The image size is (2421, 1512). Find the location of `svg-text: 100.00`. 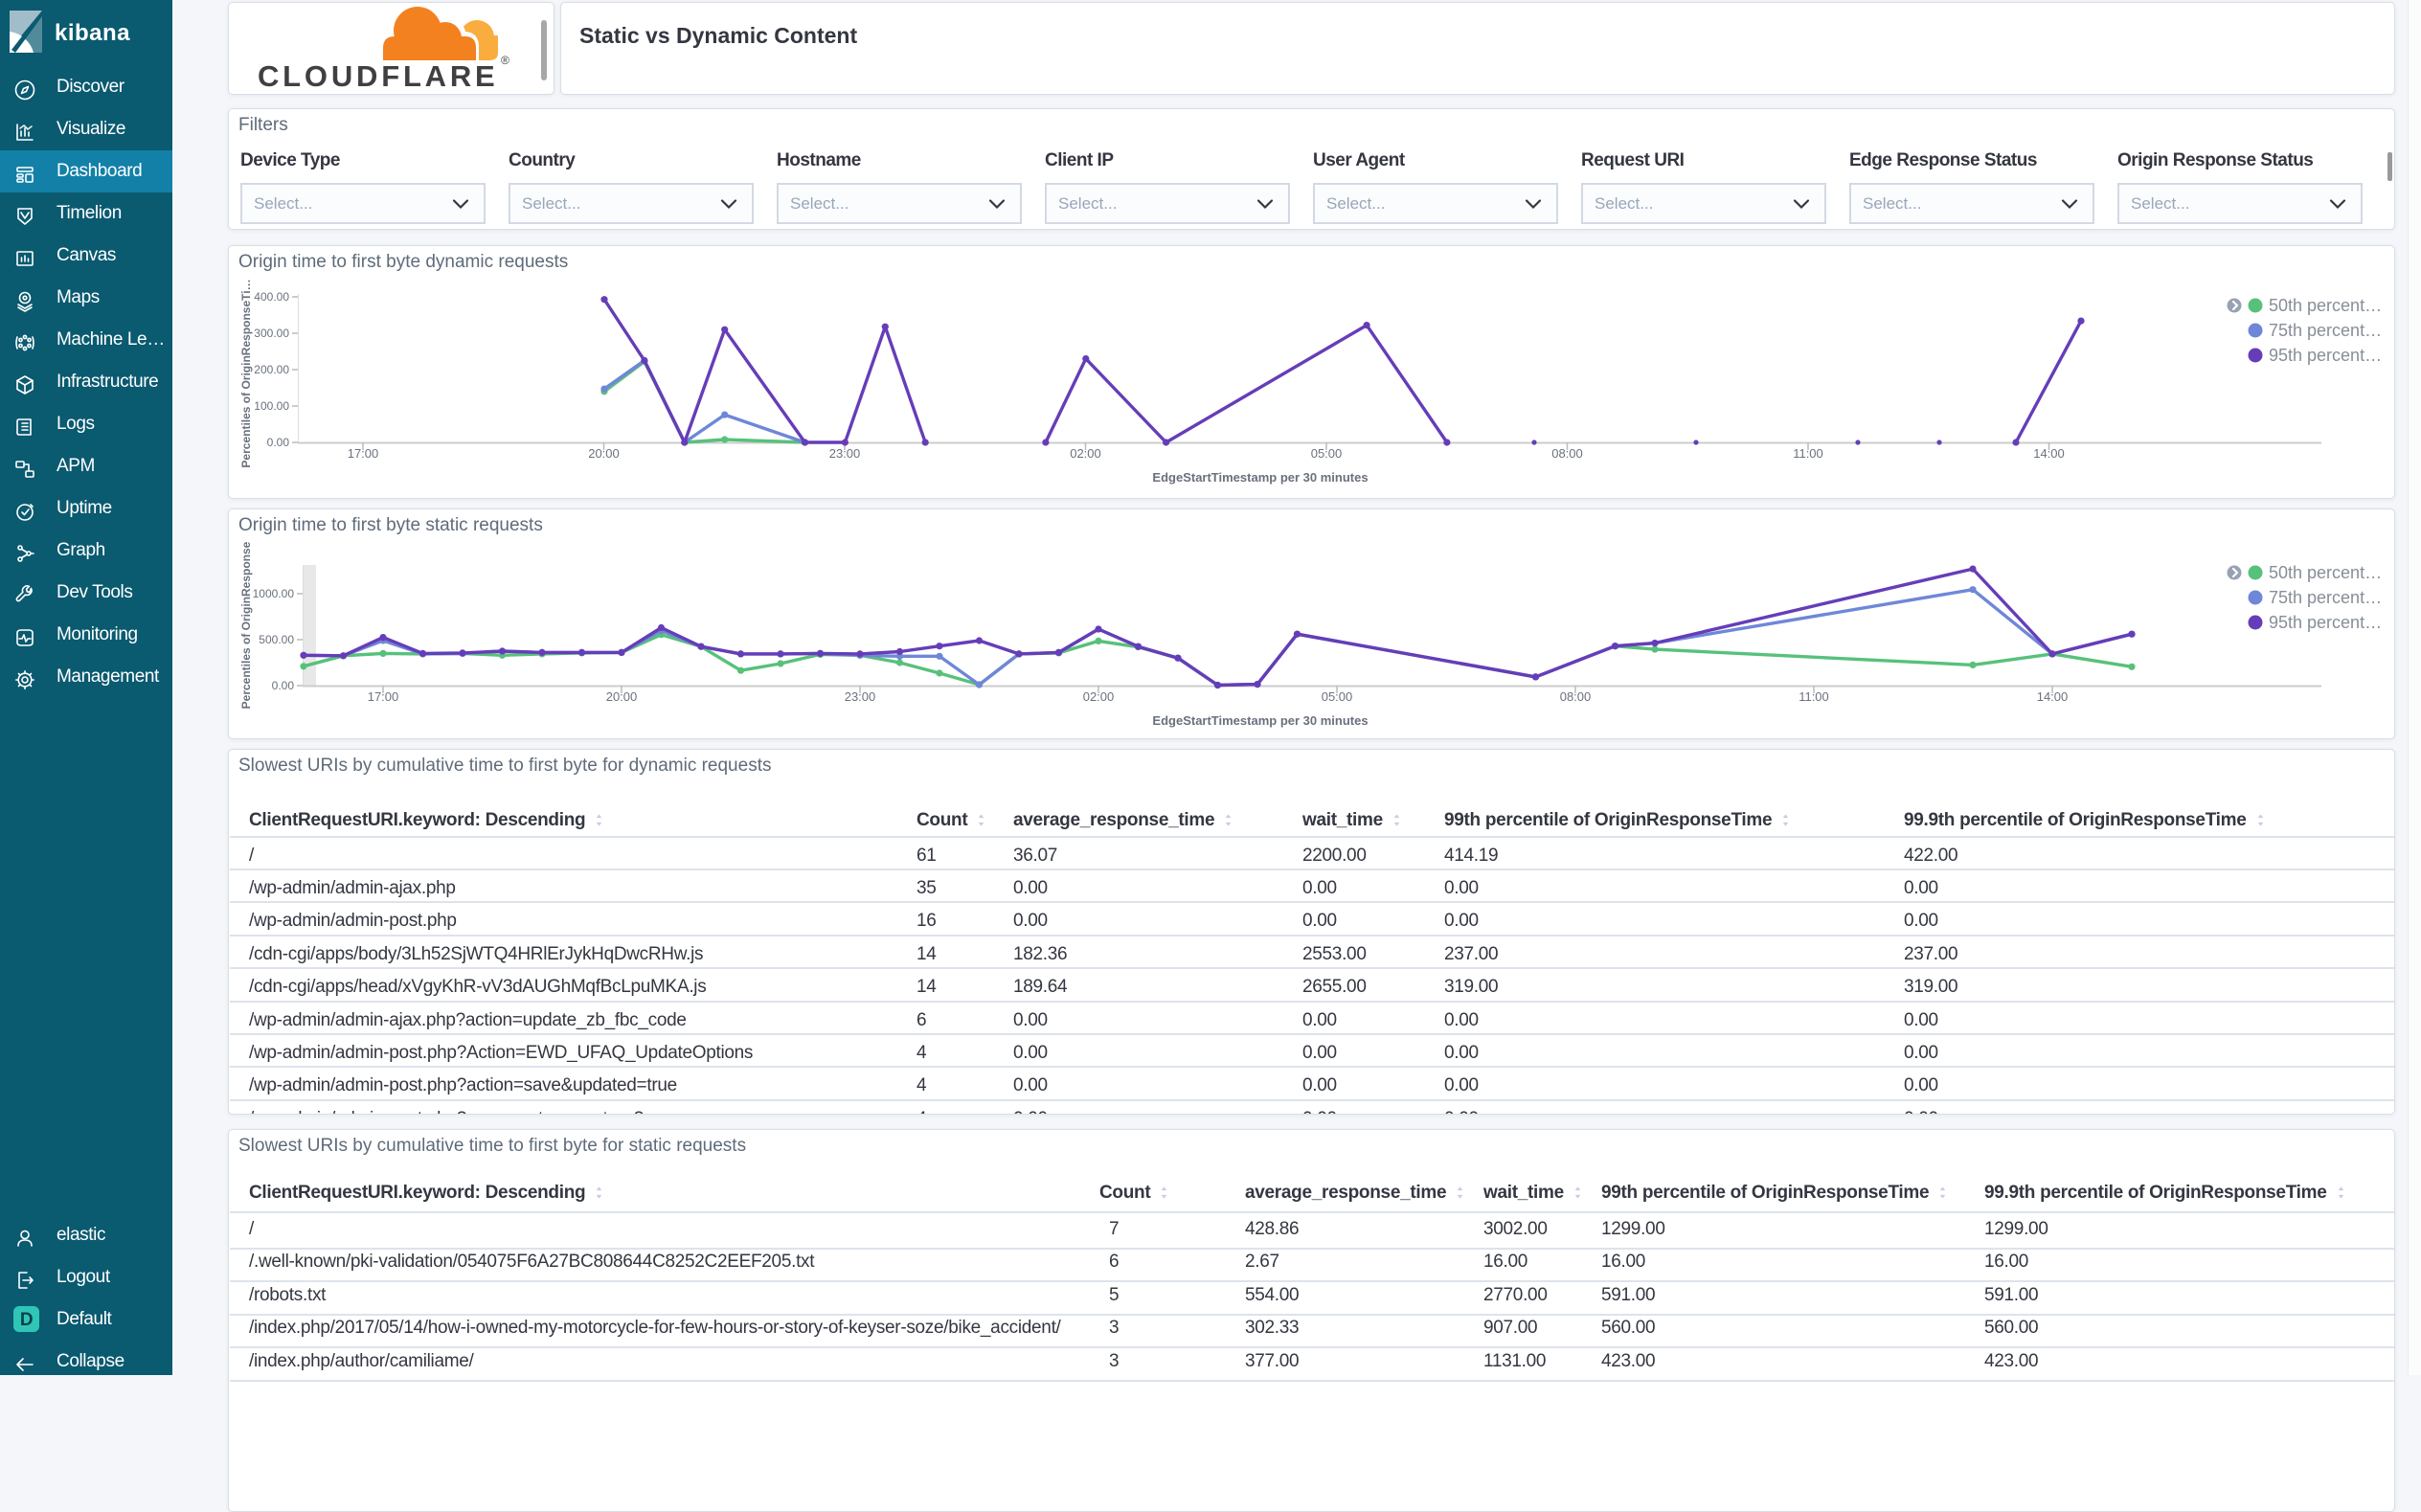

svg-text: 100.00 is located at coordinates (271, 406).